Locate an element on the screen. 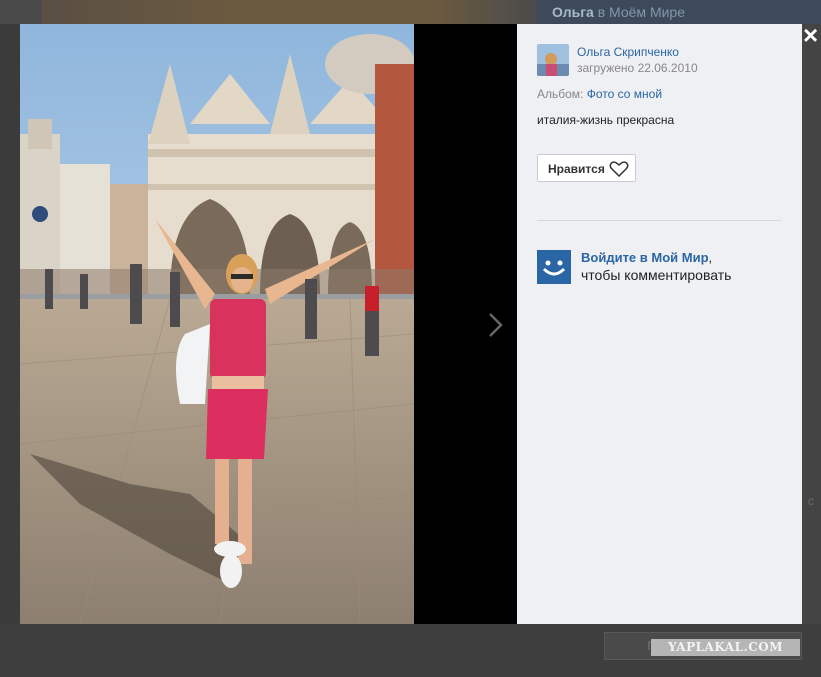  background-right-edge: с is located at coordinates (811, 324).